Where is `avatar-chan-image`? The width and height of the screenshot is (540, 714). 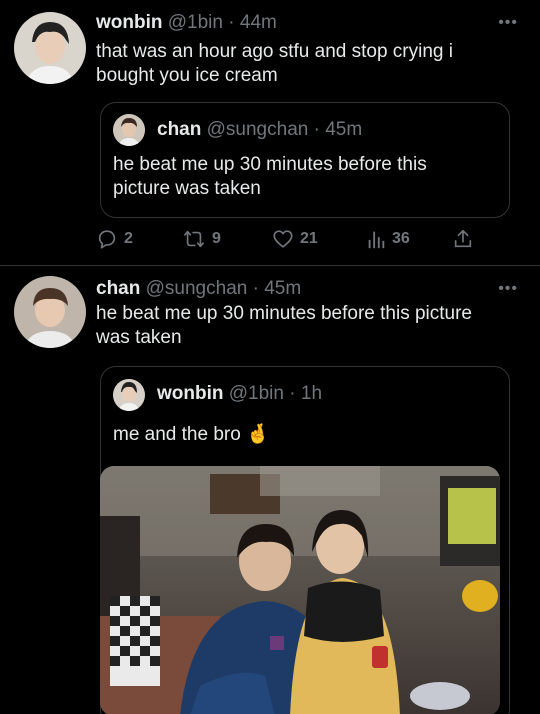
avatar-chan-image is located at coordinates (50, 312).